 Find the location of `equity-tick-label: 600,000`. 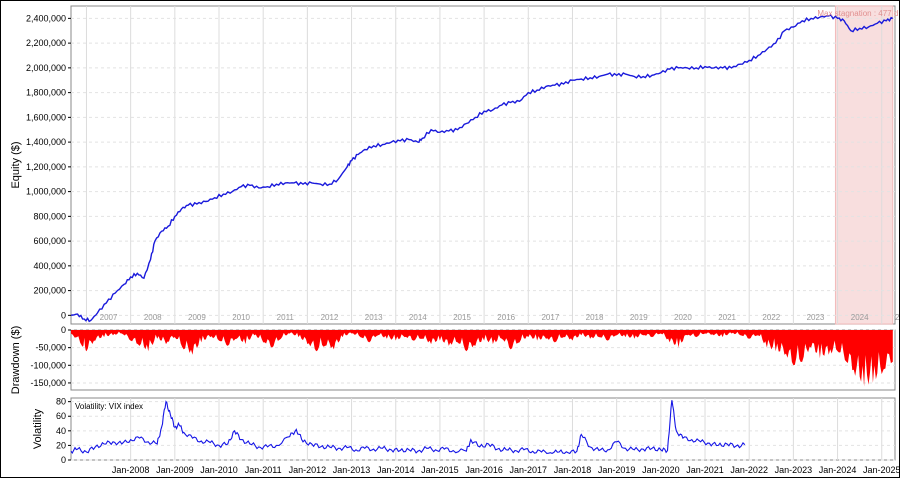

equity-tick-label: 600,000 is located at coordinates (49, 241).